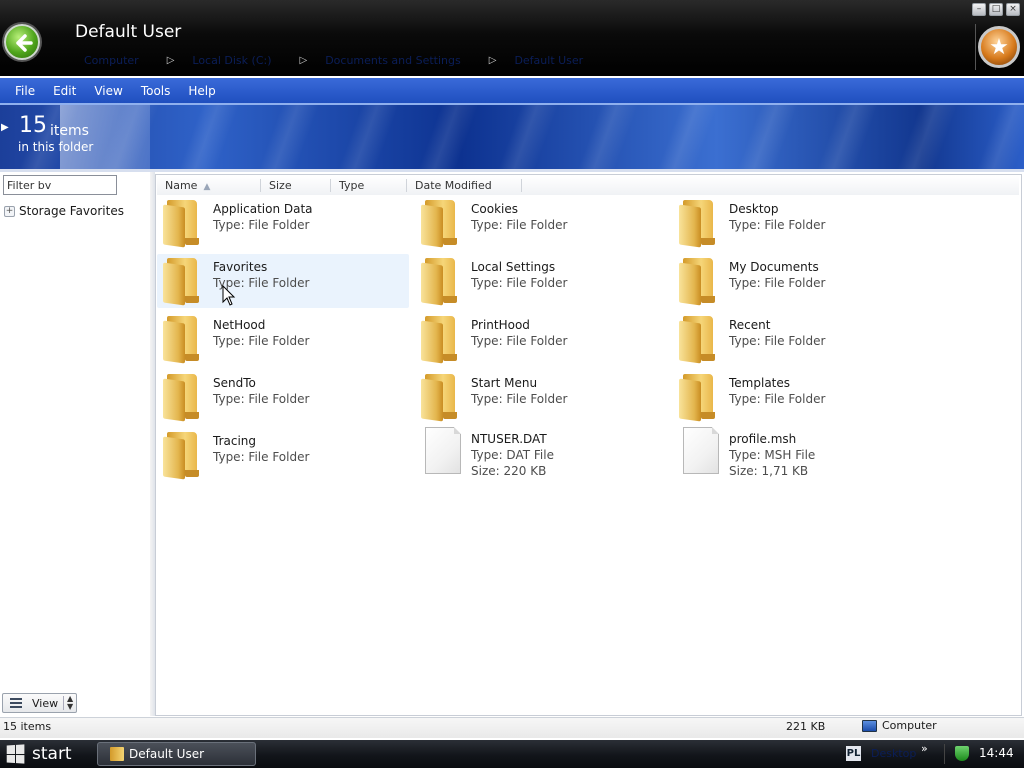  Describe the element at coordinates (108, 91) in the screenshot. I see `menu-view: View` at that location.